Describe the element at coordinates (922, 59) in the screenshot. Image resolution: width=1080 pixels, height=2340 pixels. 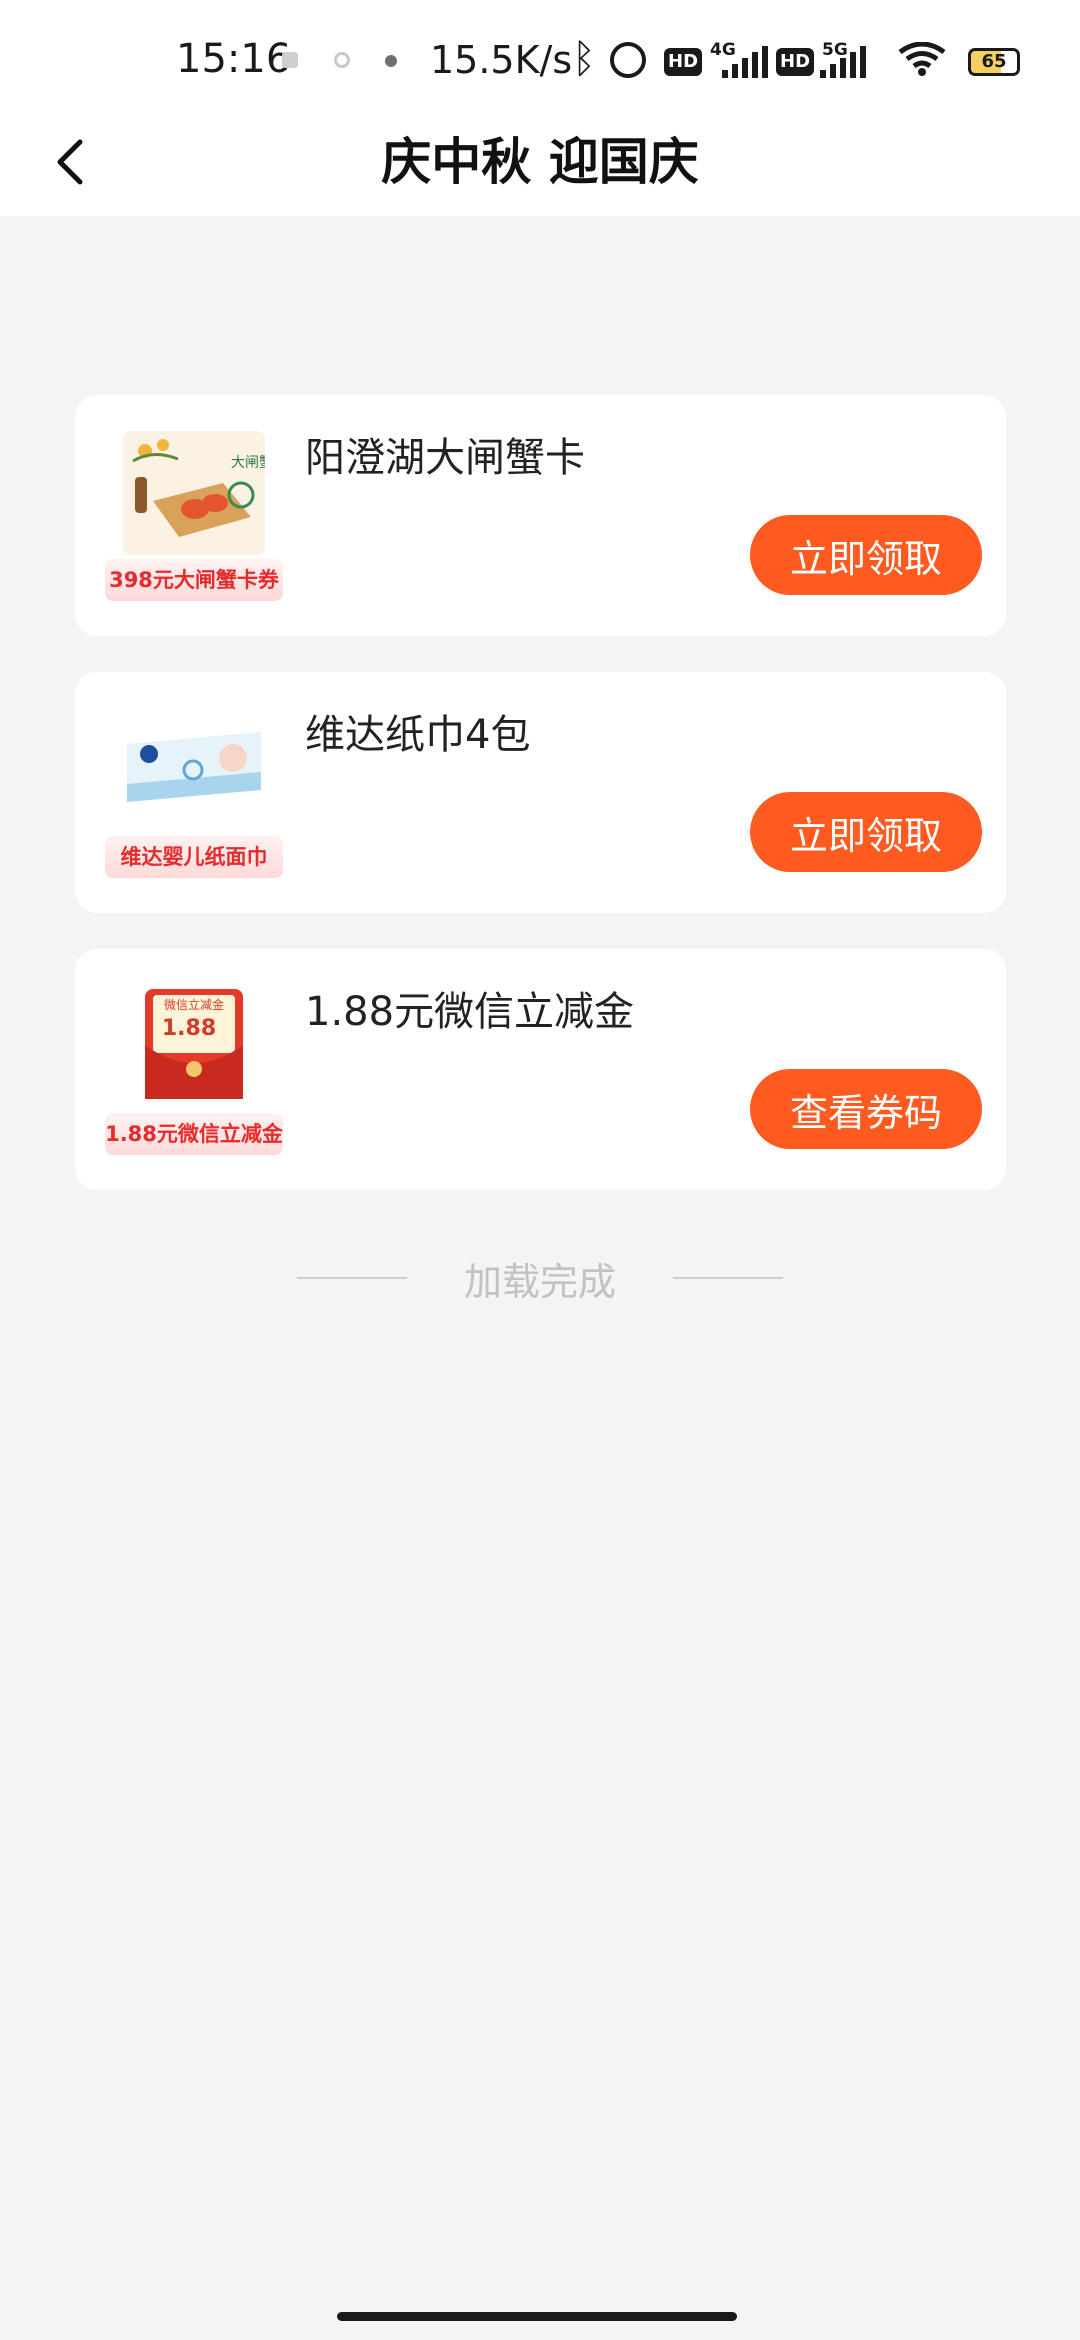
I see `wifi-icon` at that location.